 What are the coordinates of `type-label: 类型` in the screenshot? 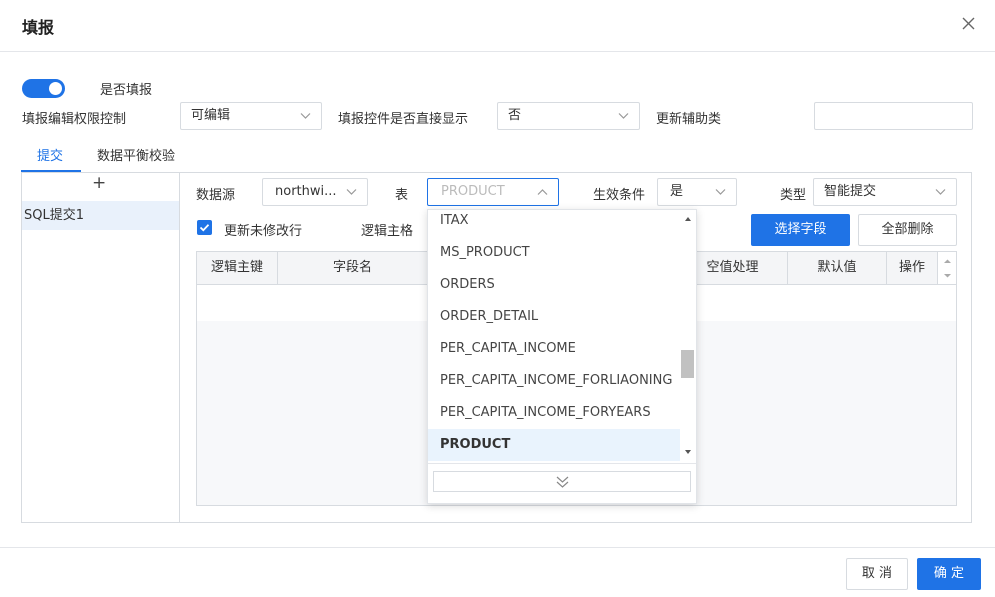 It's located at (793, 195).